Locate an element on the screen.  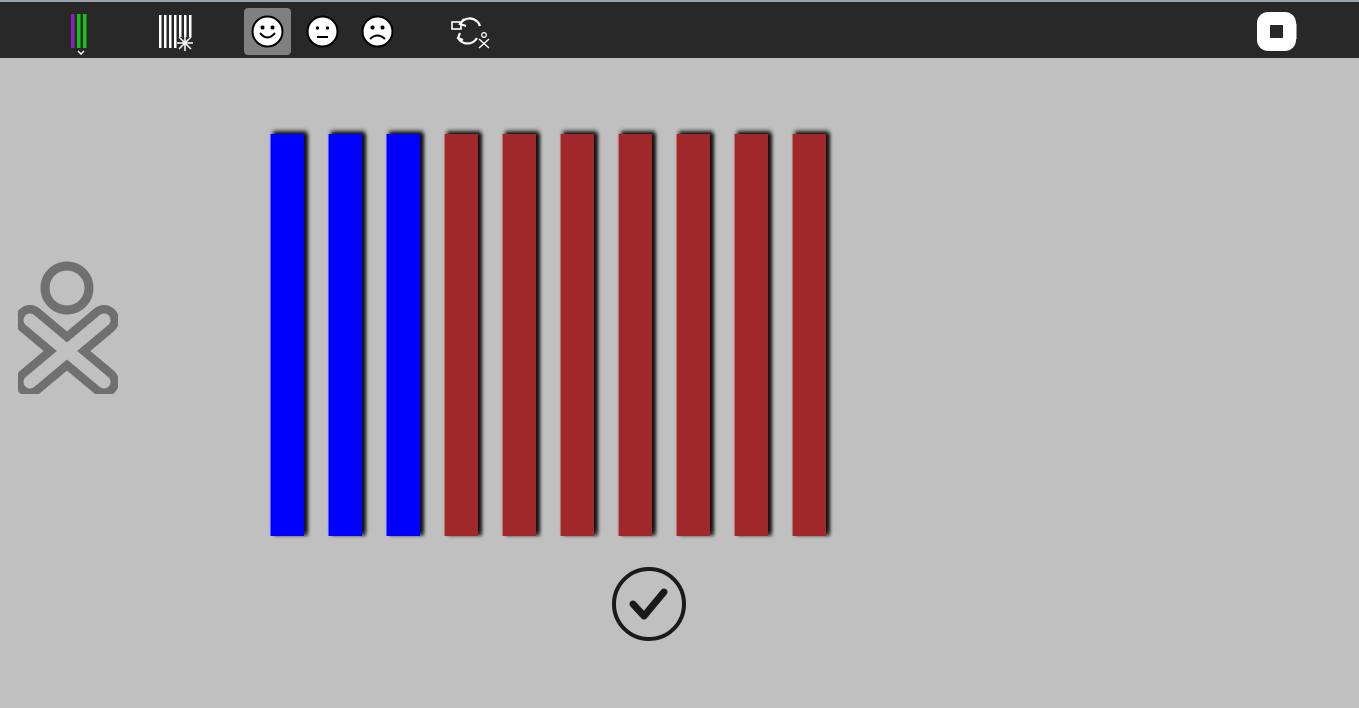
smiley-happy-icon is located at coordinates (267, 31).